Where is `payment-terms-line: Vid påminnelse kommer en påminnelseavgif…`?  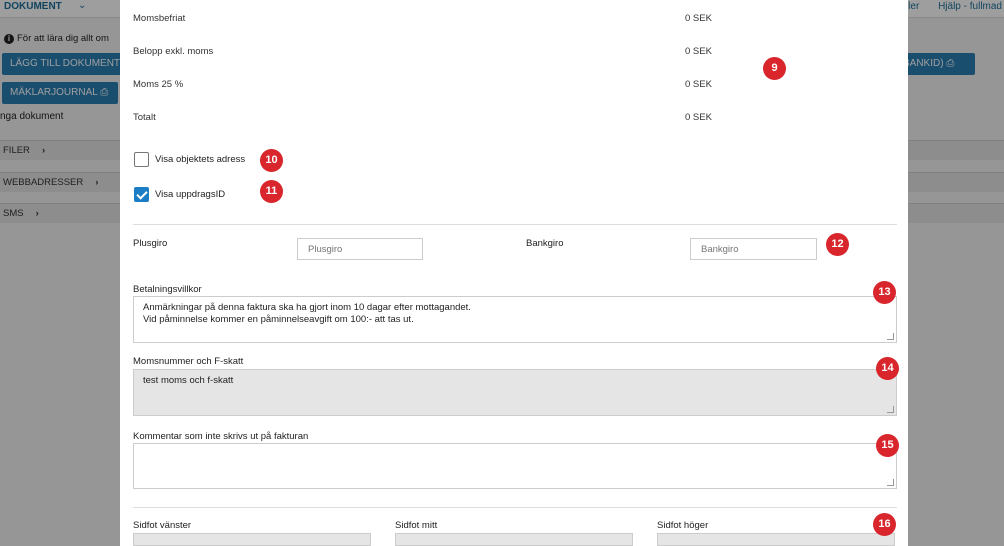 payment-terms-line: Vid påminnelse kommer en påminnelseavgif… is located at coordinates (278, 319).